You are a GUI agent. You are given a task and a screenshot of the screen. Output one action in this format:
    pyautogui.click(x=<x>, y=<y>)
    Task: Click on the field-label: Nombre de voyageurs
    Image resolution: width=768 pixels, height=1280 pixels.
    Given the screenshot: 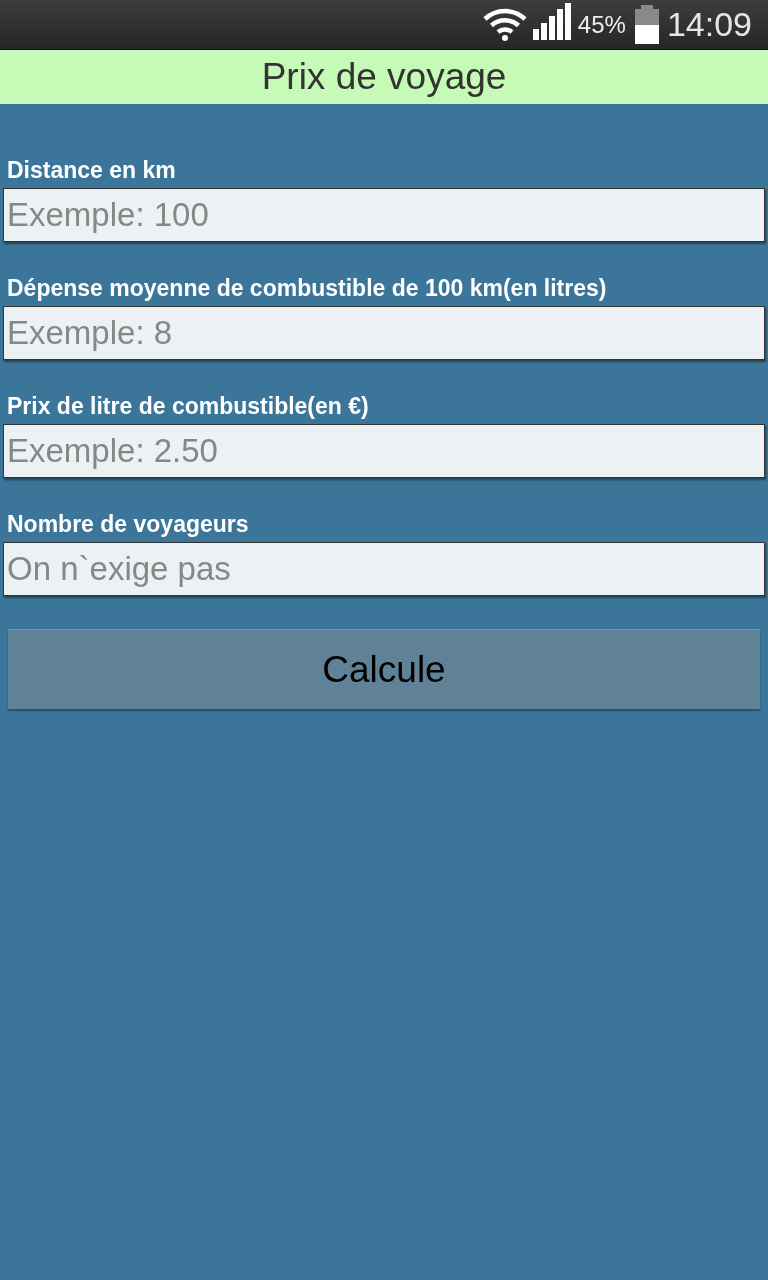 What is the action you would take?
    pyautogui.click(x=128, y=524)
    